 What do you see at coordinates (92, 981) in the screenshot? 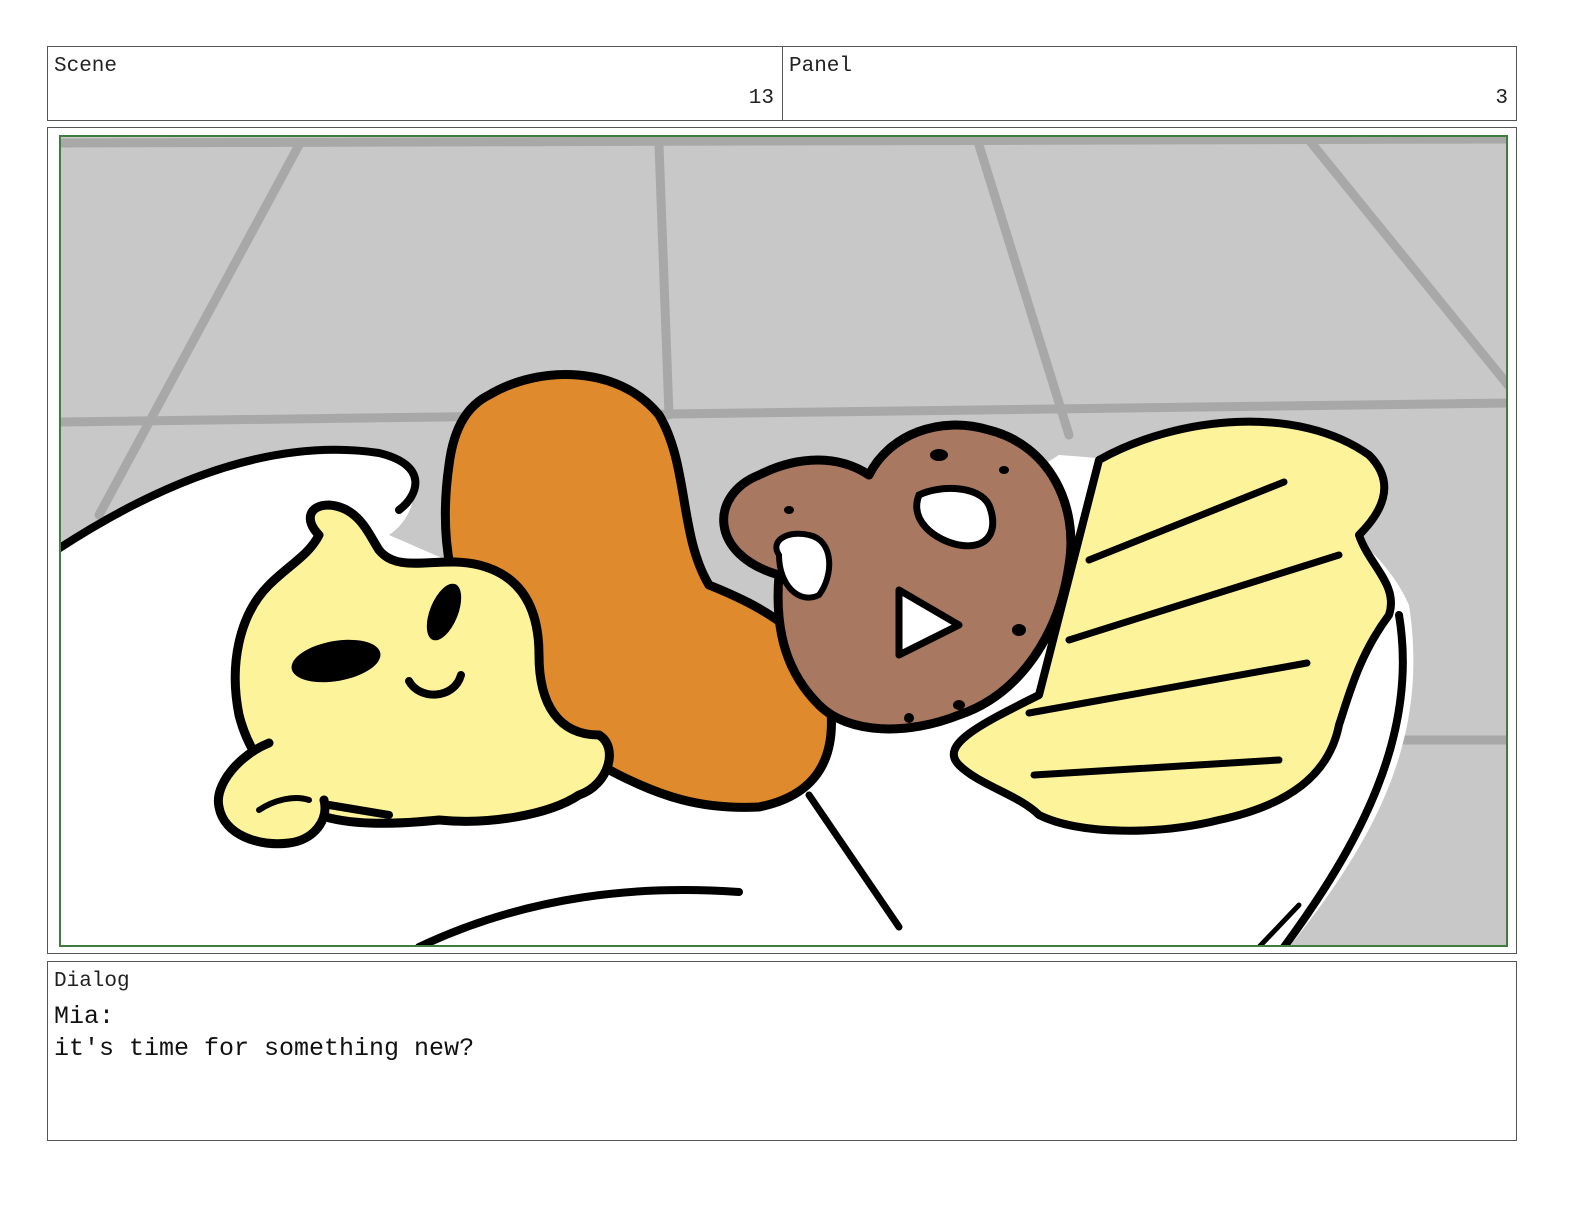
I see `dialog-label: Dialog` at bounding box center [92, 981].